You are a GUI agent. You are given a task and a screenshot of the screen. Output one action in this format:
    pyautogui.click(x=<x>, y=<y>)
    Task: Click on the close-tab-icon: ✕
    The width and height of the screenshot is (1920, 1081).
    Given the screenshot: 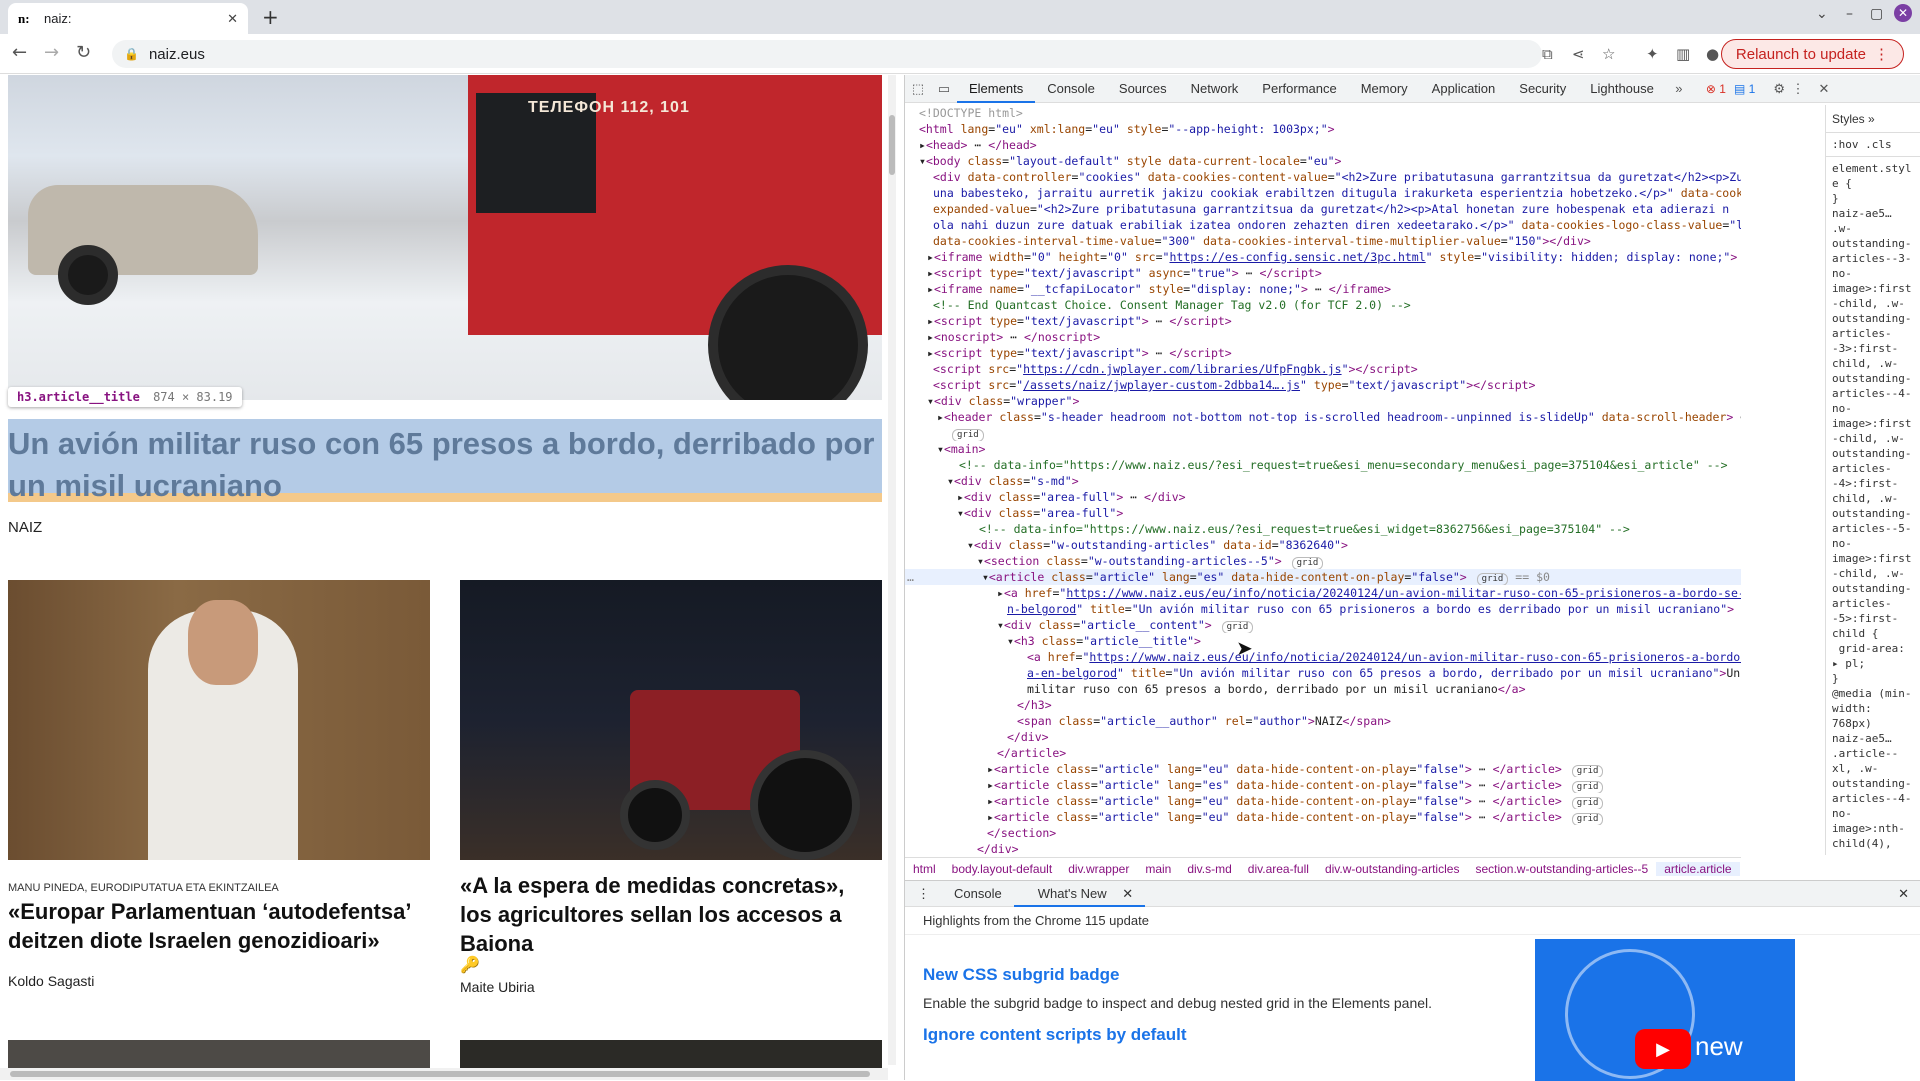 What is the action you would take?
    pyautogui.click(x=232, y=19)
    